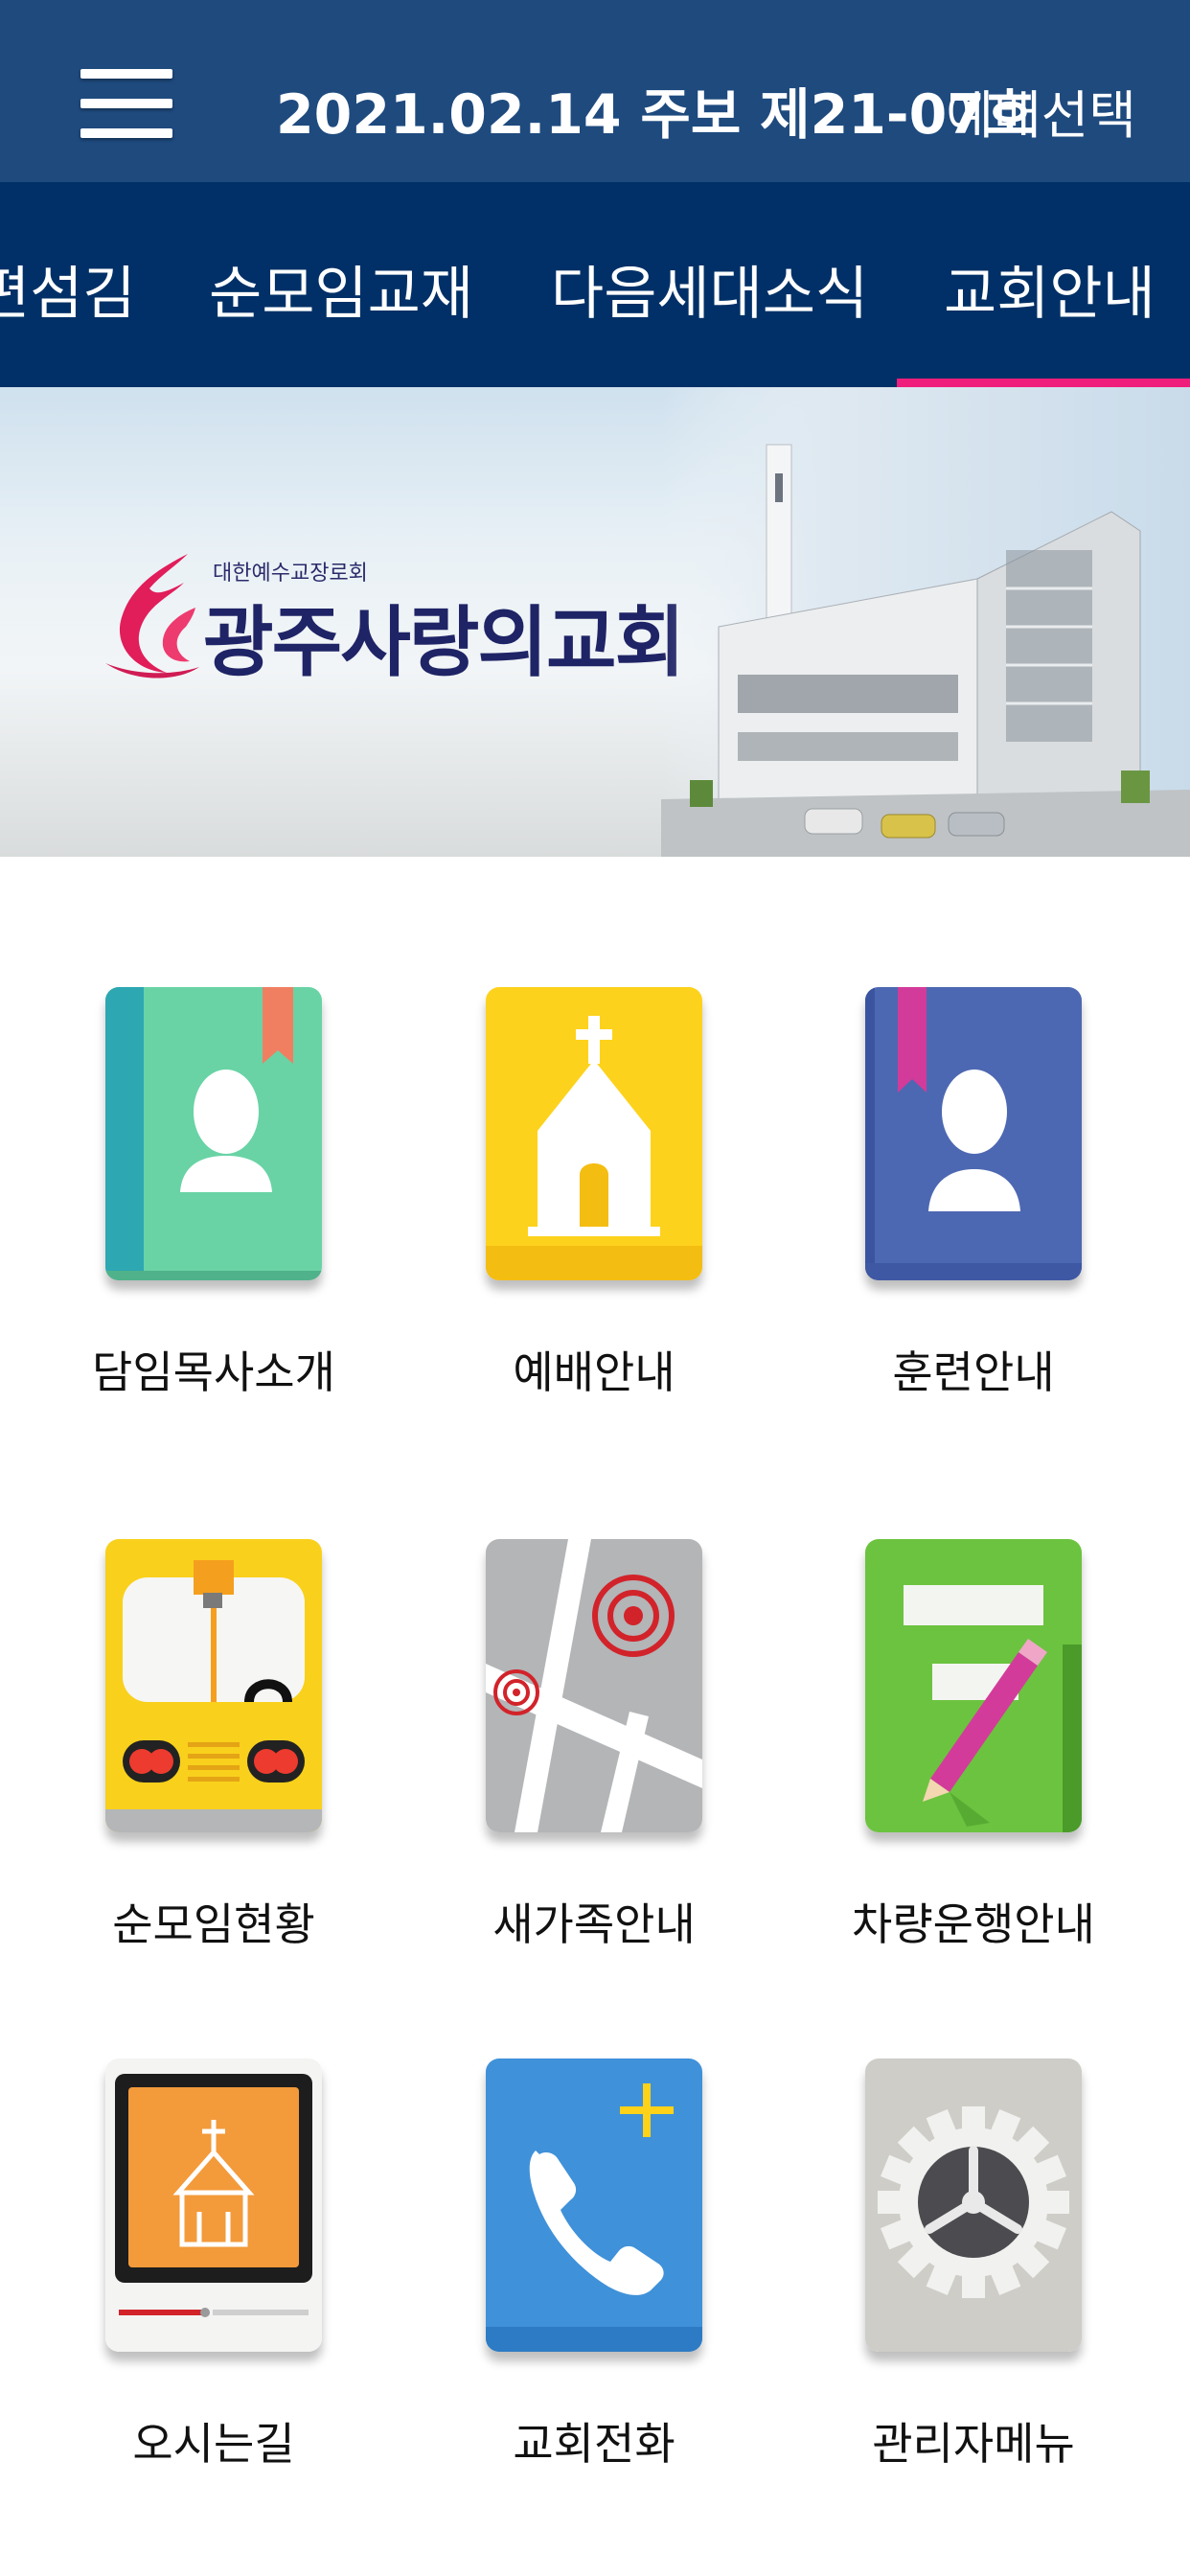 Image resolution: width=1190 pixels, height=2576 pixels. I want to click on church-building-image, so click(926, 622).